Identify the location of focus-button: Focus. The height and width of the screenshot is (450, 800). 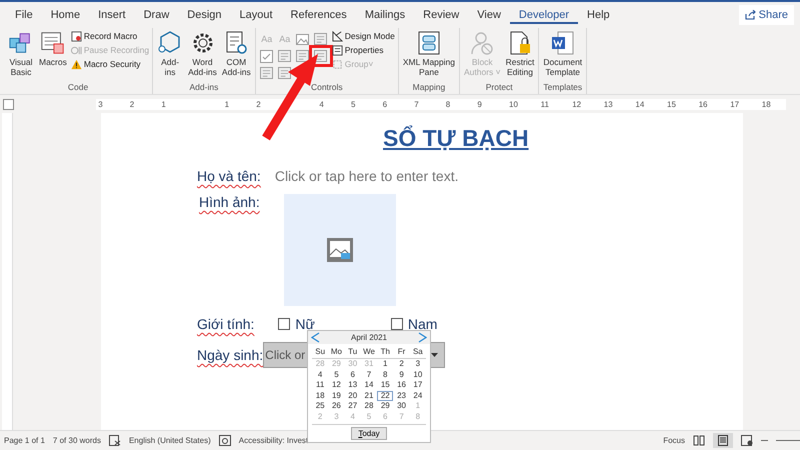
(674, 440).